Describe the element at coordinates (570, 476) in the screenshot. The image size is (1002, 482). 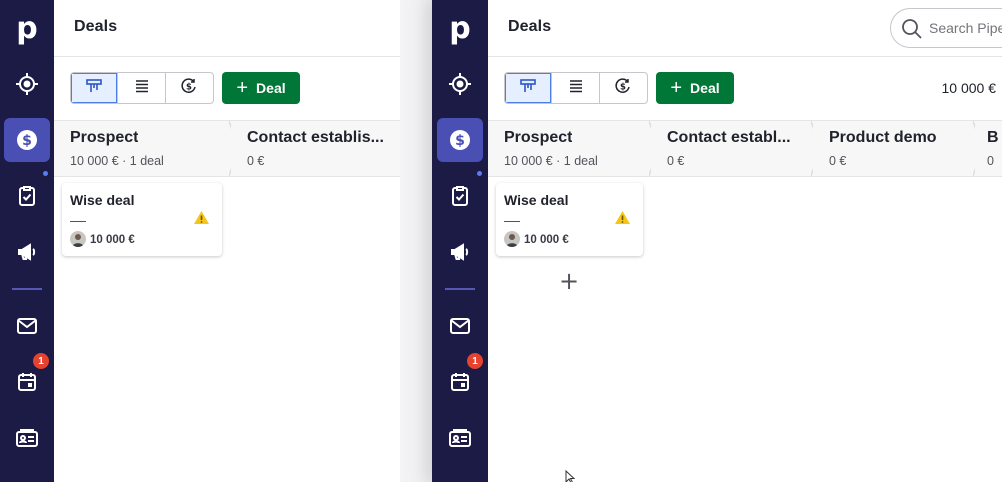
I see `mouse-cursor-icon` at that location.